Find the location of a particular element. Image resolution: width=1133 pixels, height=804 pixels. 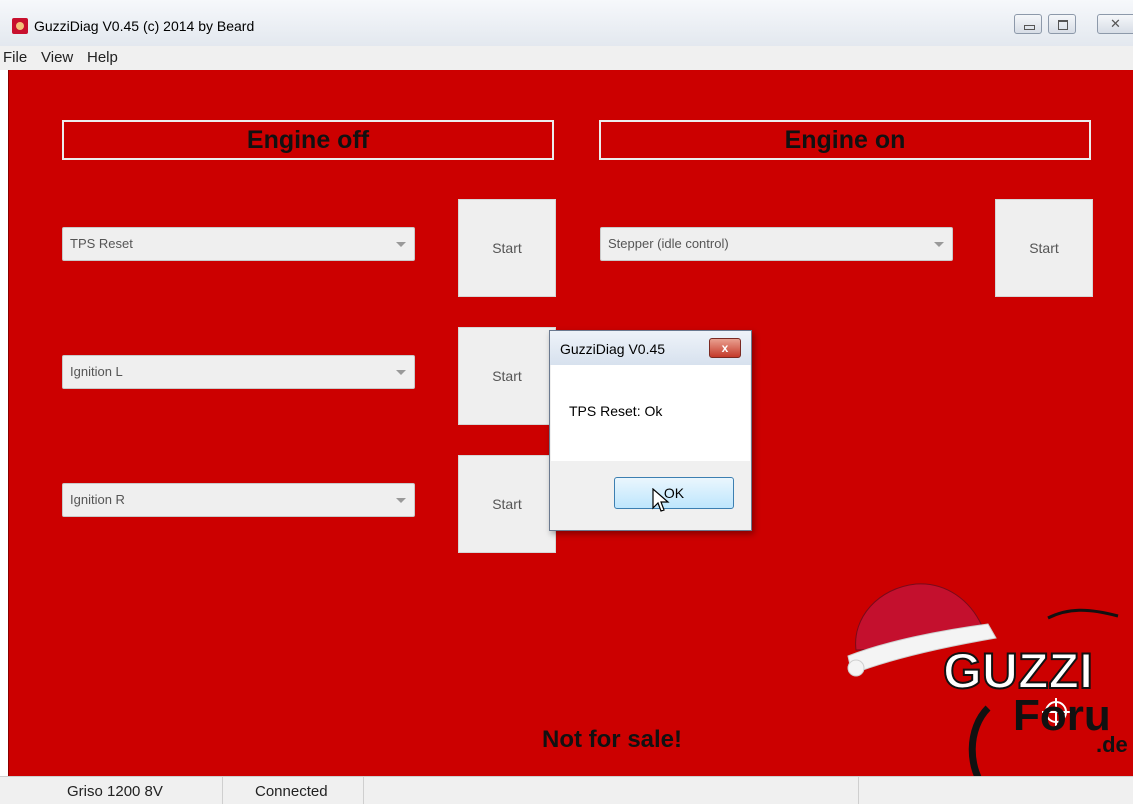

logo-text-de: .de is located at coordinates (1112, 744).